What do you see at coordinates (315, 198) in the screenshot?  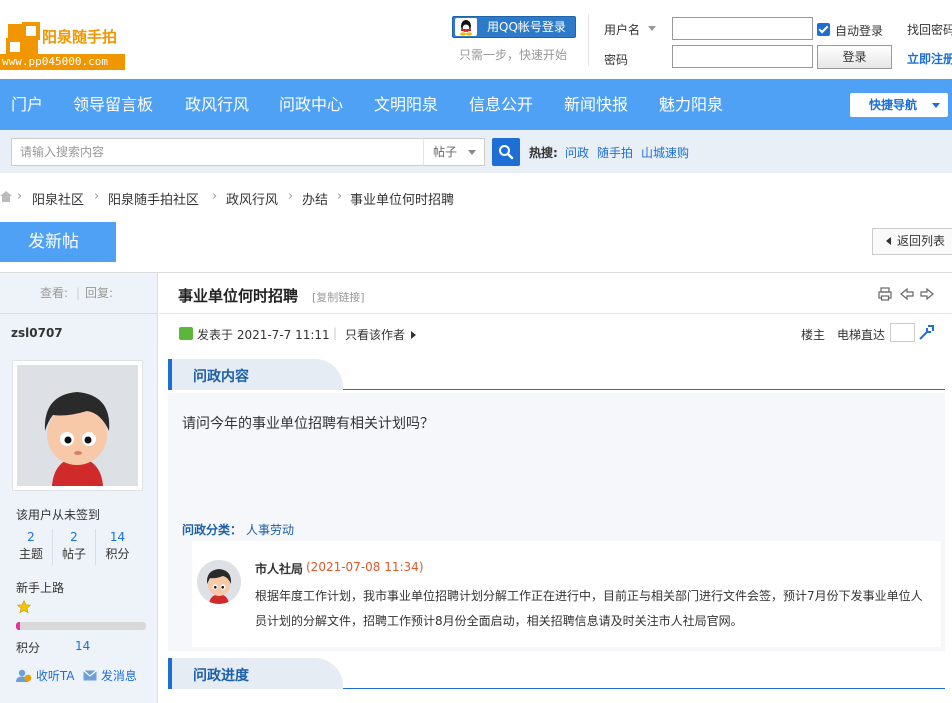 I see `breadcrumb-item: 办结` at bounding box center [315, 198].